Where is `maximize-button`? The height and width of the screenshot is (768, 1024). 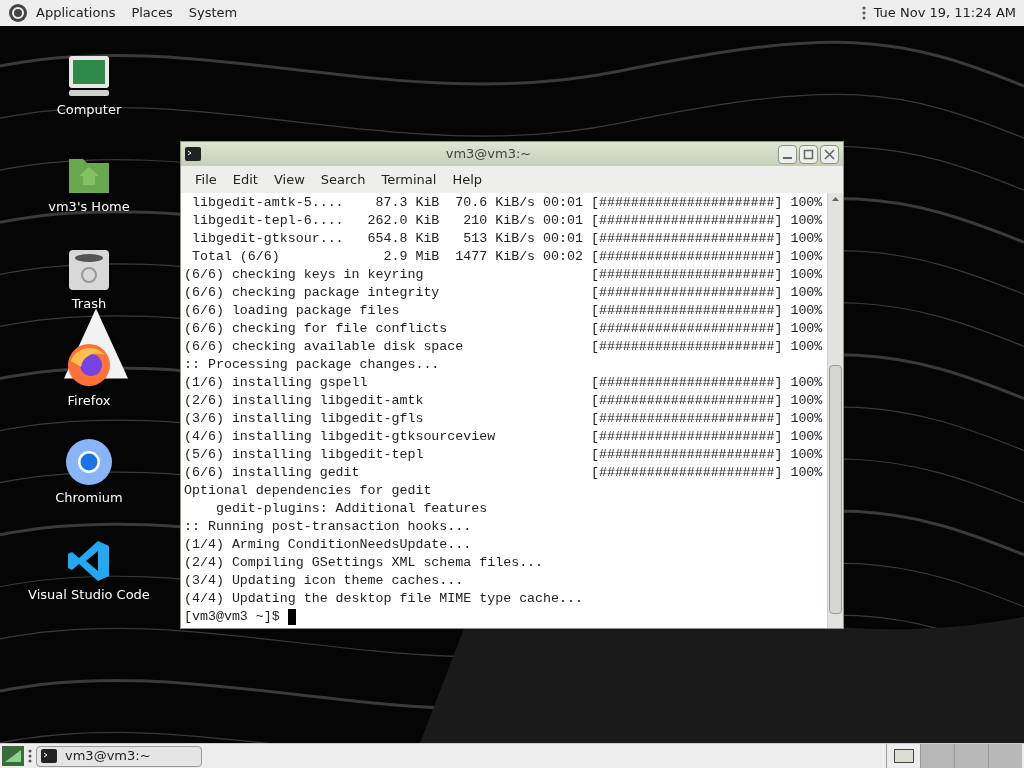
maximize-button is located at coordinates (808, 154).